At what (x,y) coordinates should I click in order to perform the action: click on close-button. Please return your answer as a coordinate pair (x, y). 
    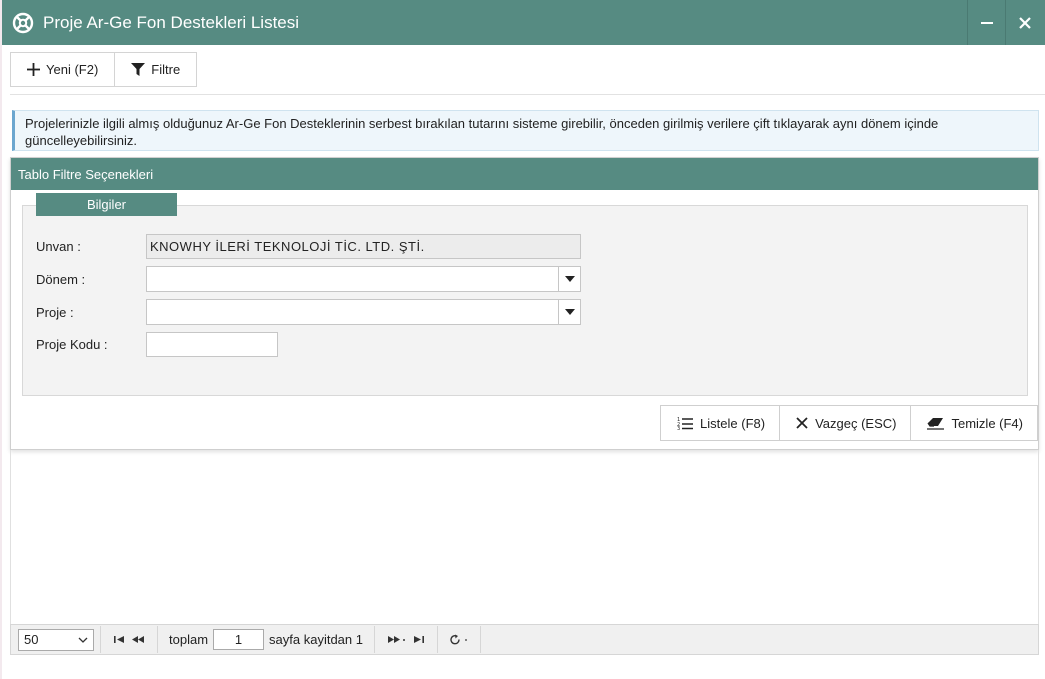
    Looking at the image, I should click on (1024, 22).